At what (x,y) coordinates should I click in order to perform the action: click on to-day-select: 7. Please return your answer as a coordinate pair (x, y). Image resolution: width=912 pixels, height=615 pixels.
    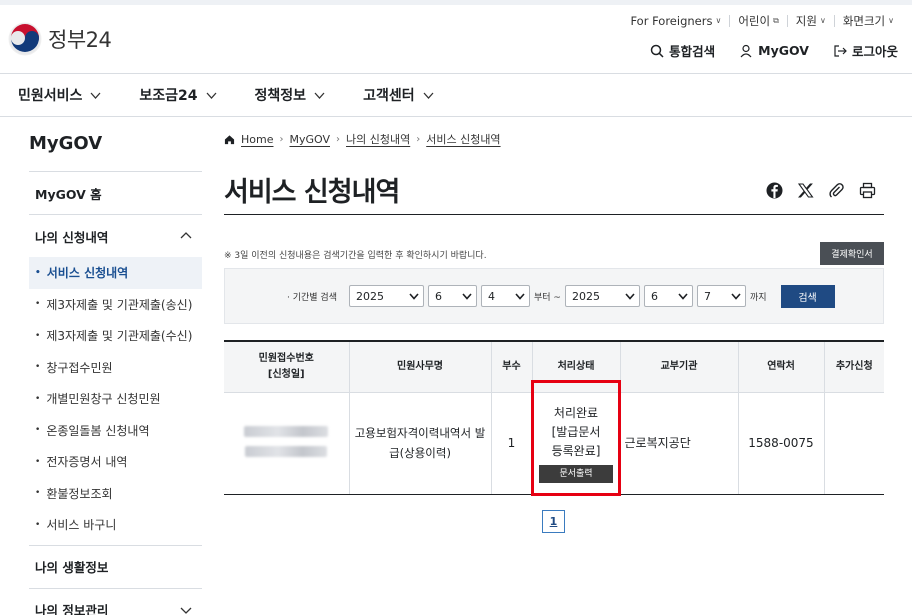
    Looking at the image, I should click on (721, 296).